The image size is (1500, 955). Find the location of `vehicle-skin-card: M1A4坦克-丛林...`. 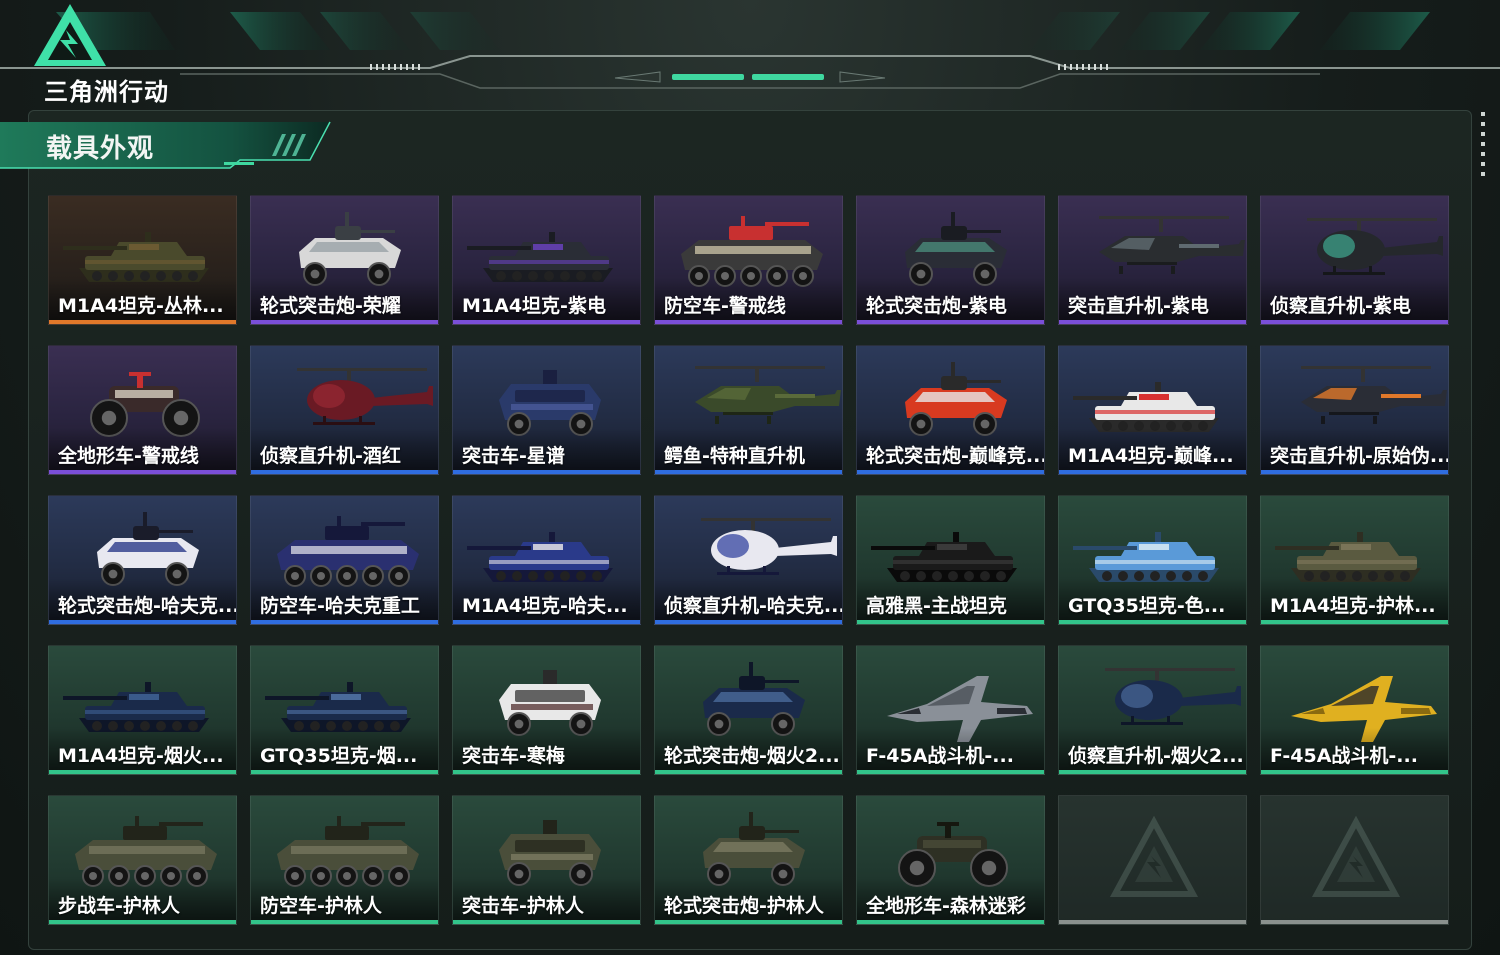

vehicle-skin-card: M1A4坦克-丛林... is located at coordinates (142, 260).